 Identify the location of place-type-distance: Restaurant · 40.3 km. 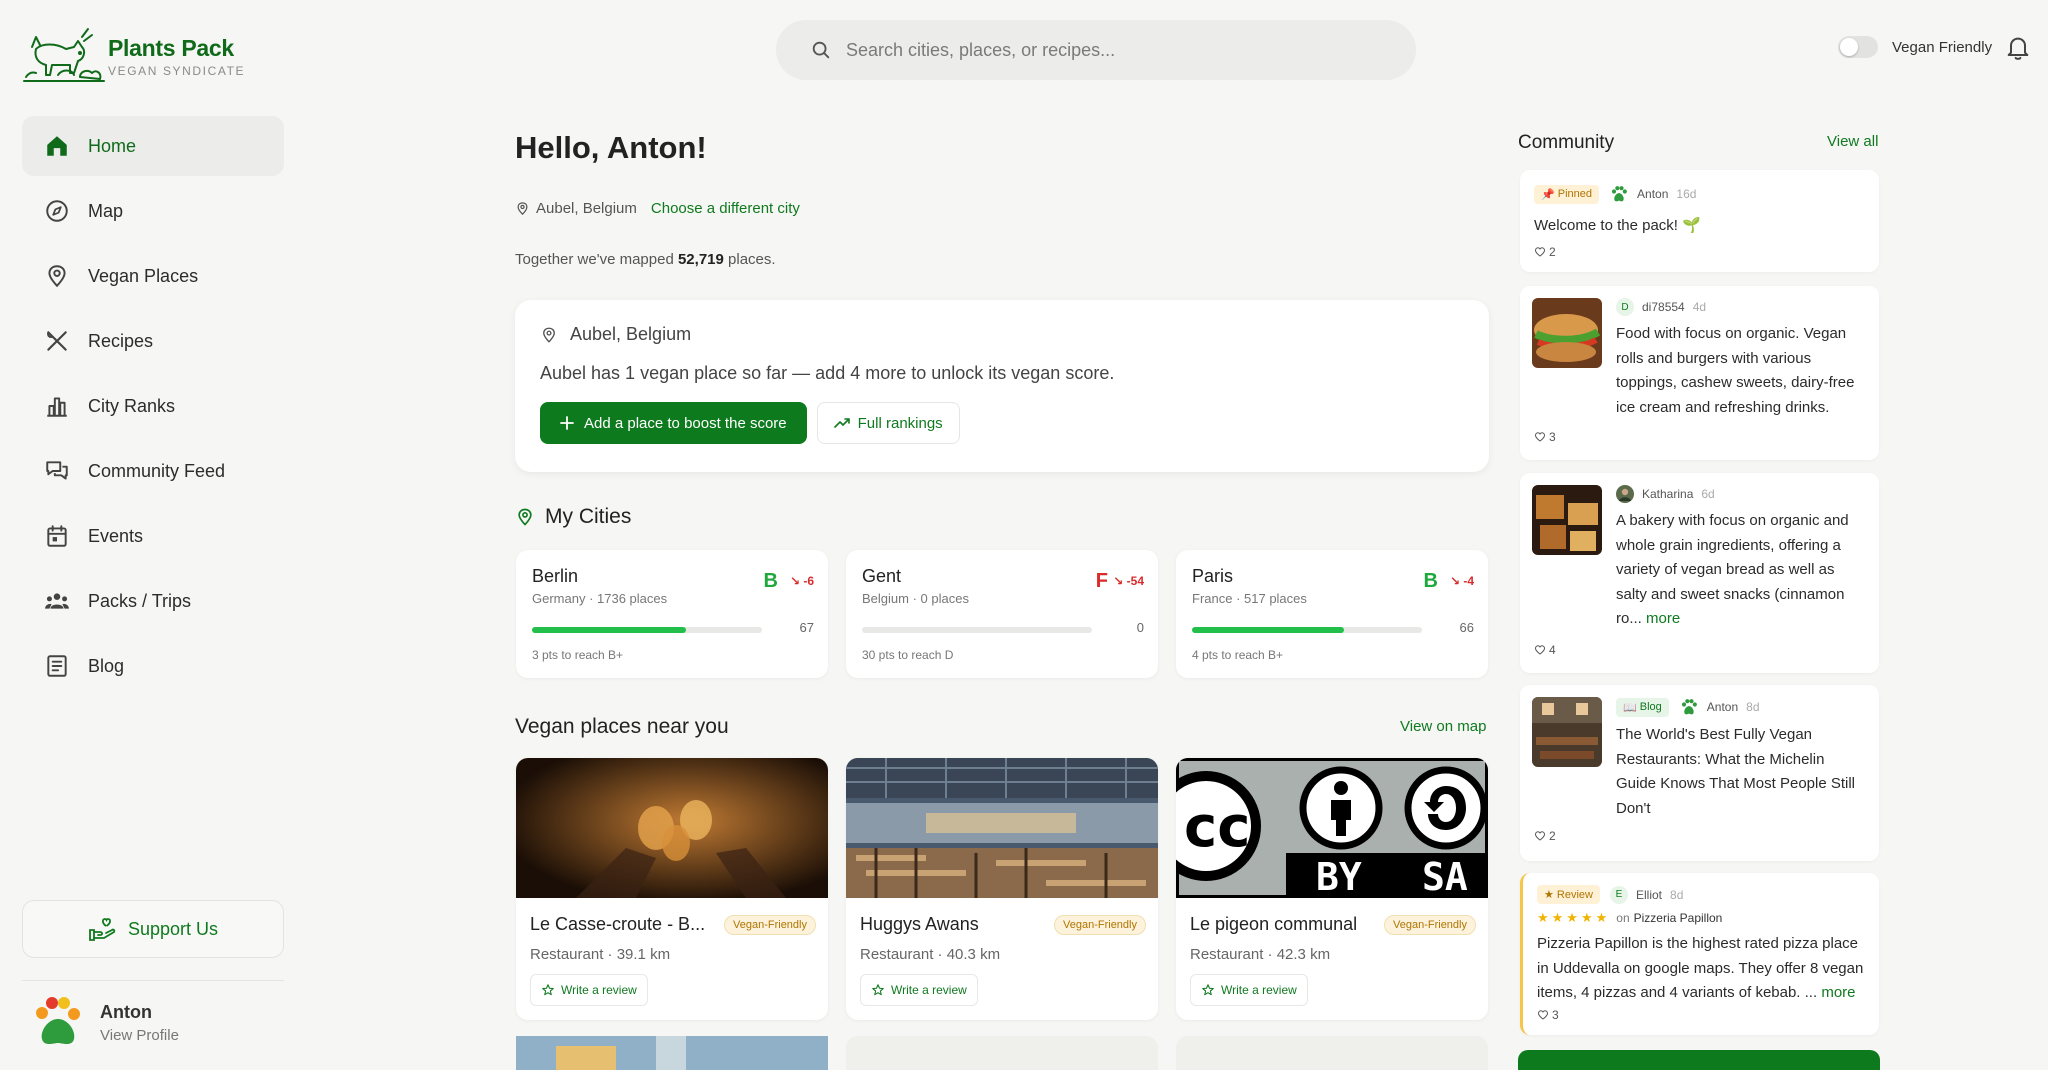
(930, 954).